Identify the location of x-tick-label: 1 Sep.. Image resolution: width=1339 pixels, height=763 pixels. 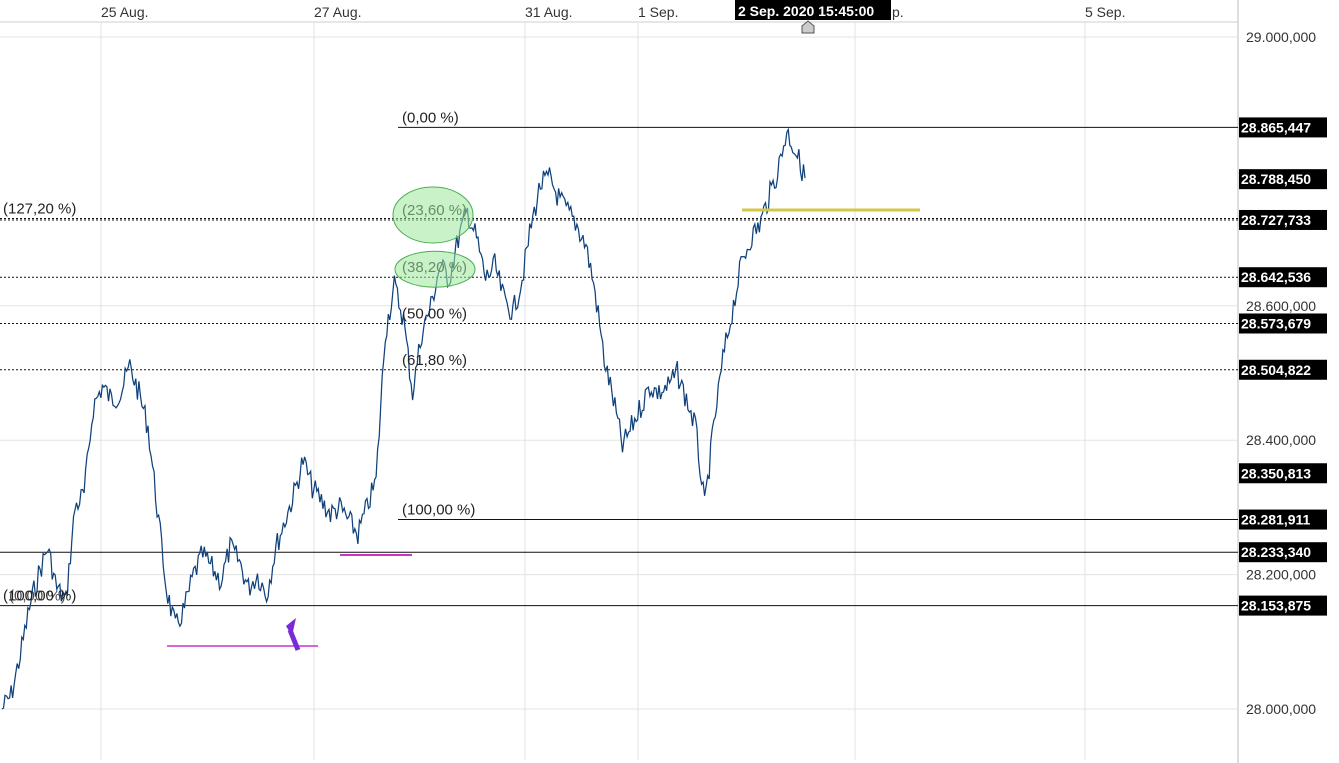
(658, 12).